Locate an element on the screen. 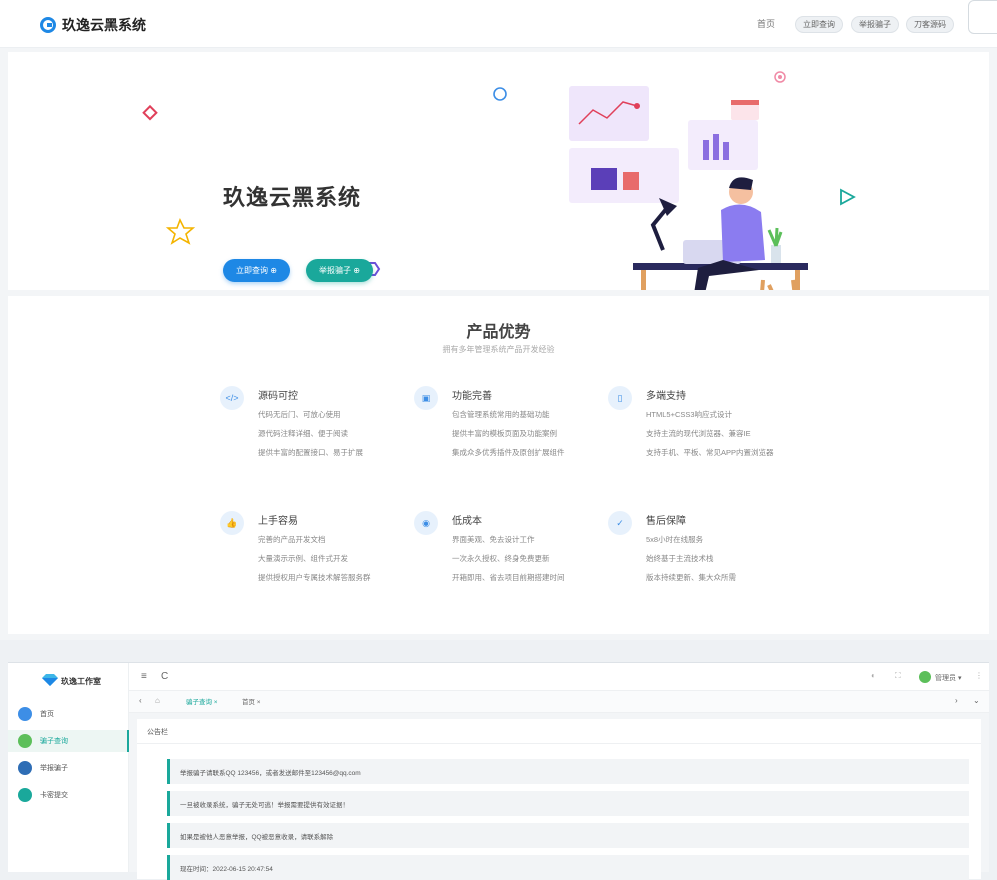 Image resolution: width=997 pixels, height=880 pixels. feature-line: 提供丰富的模板页面及功能案例 is located at coordinates (504, 433).